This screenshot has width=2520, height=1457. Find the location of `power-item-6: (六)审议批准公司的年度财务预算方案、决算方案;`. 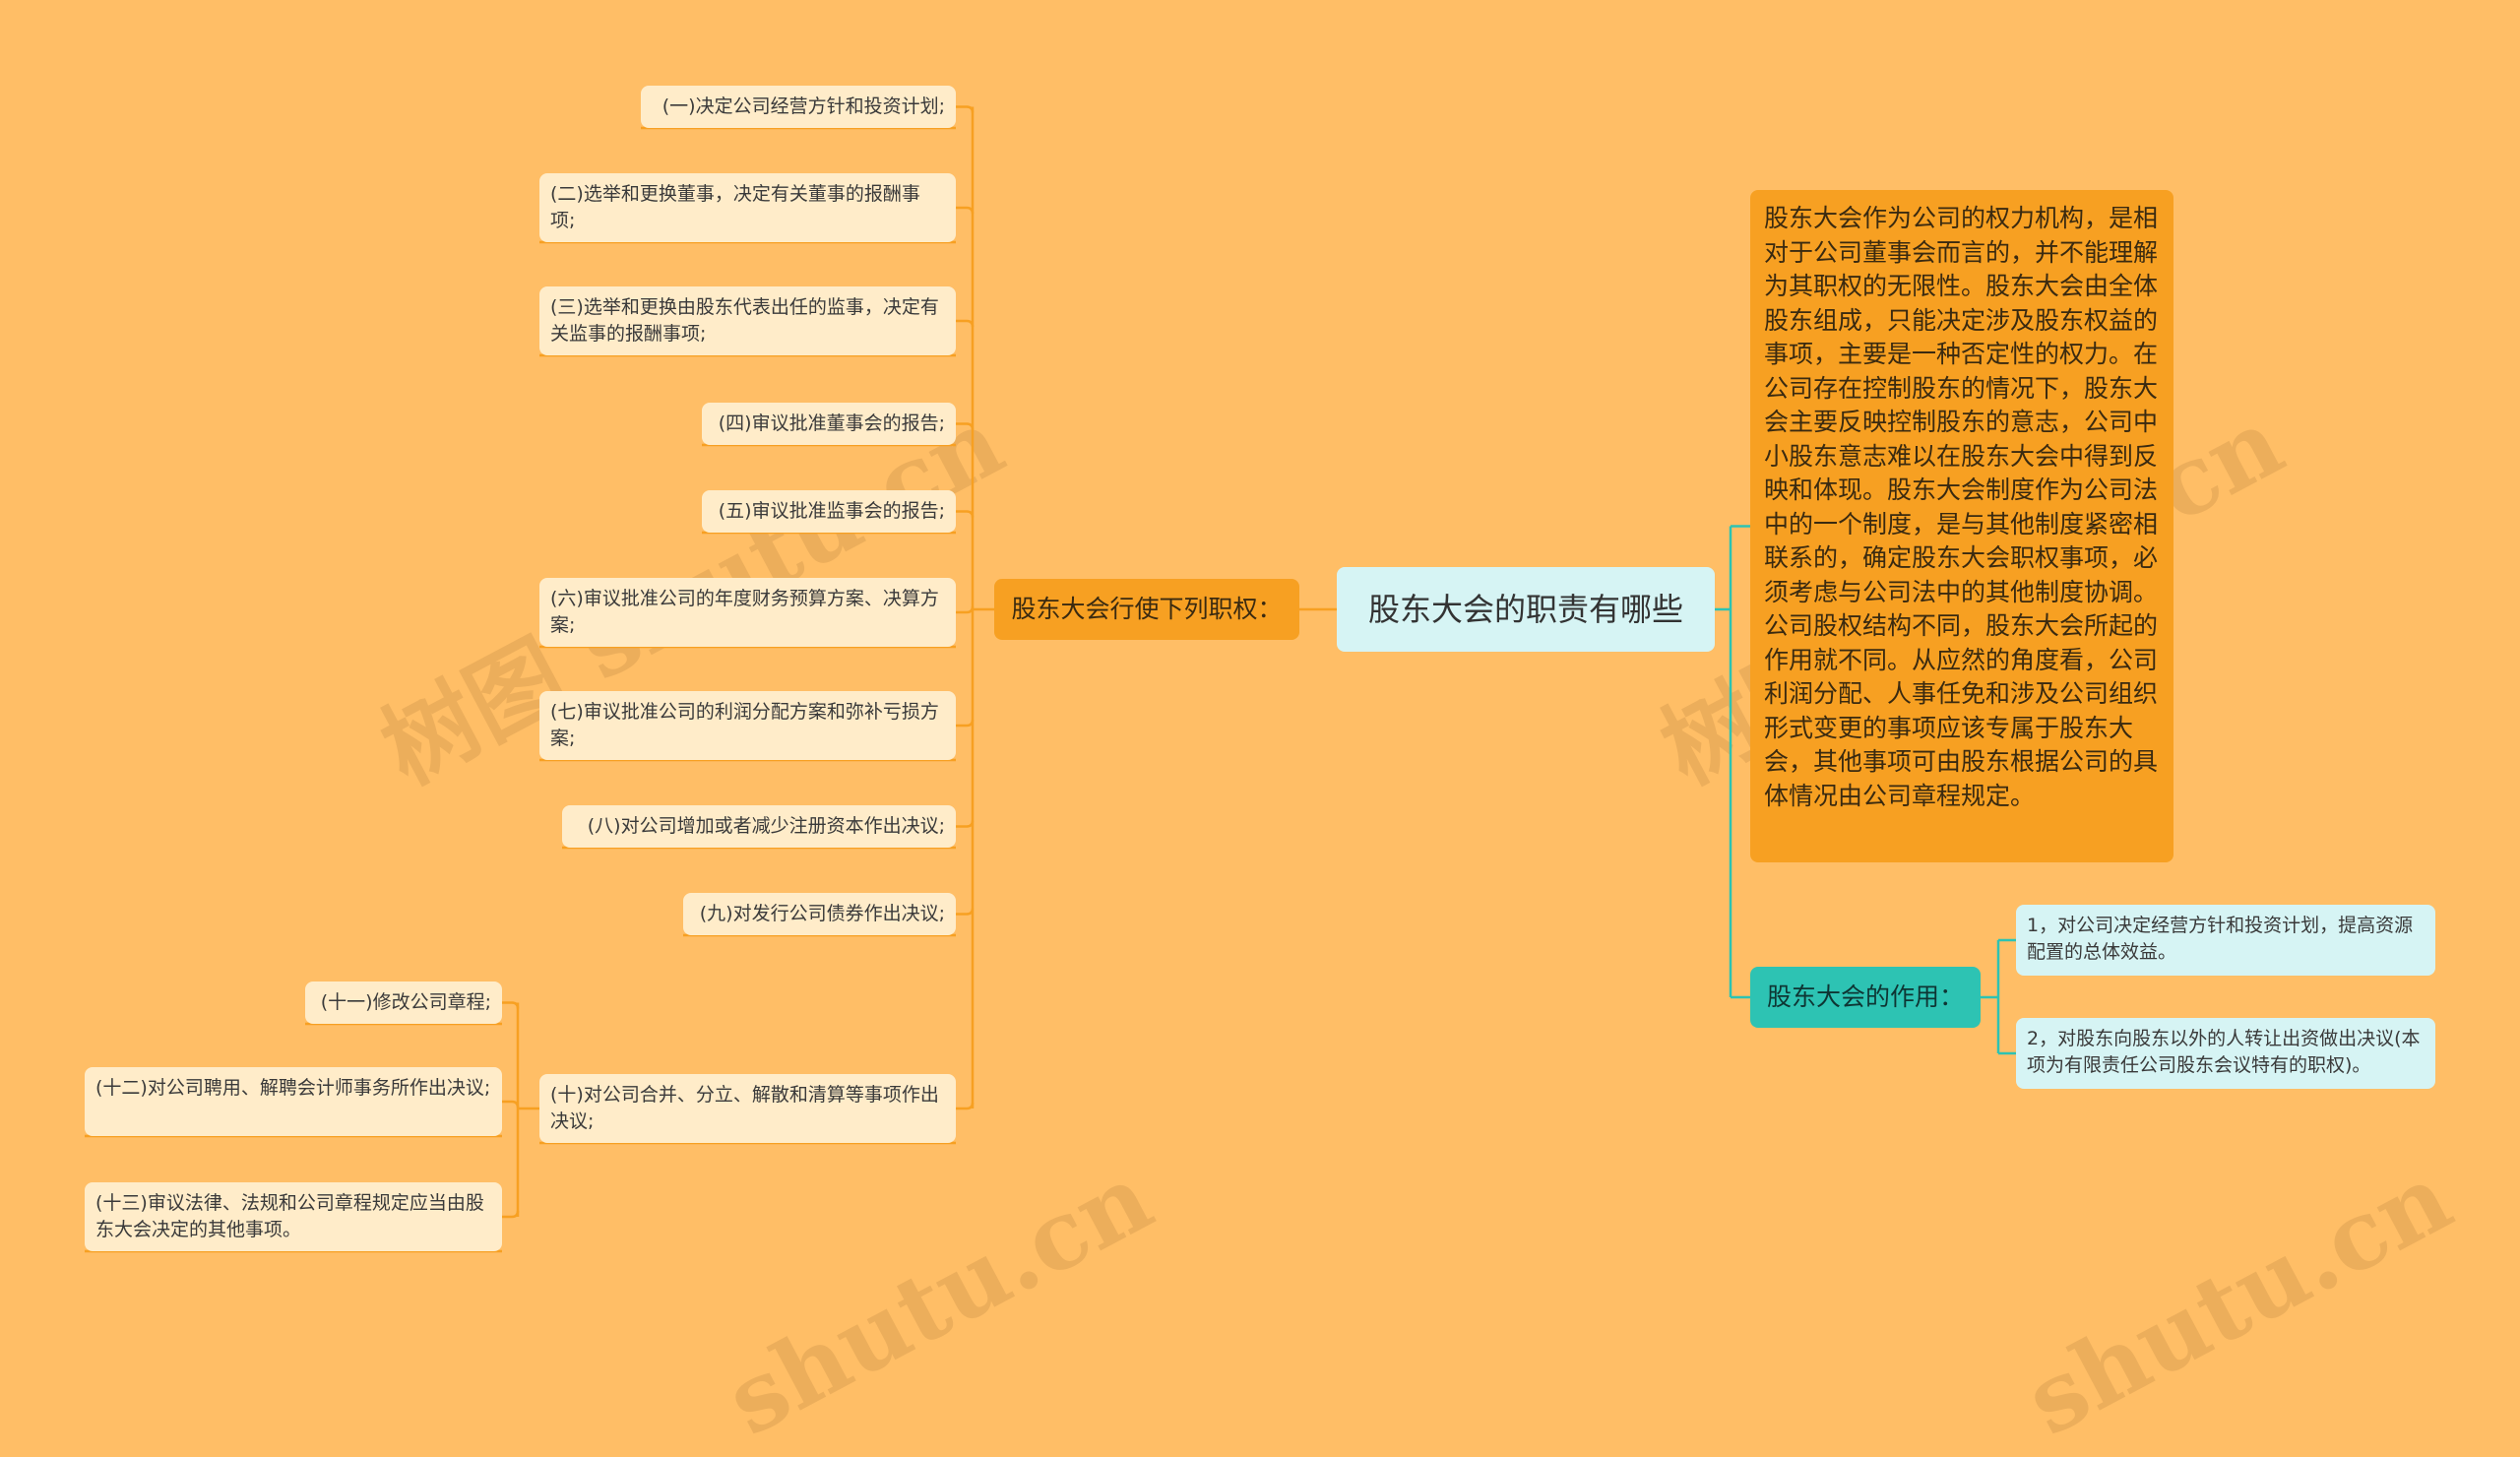

power-item-6: (六)审议批准公司的年度财务预算方案、决算方案; is located at coordinates (747, 612).